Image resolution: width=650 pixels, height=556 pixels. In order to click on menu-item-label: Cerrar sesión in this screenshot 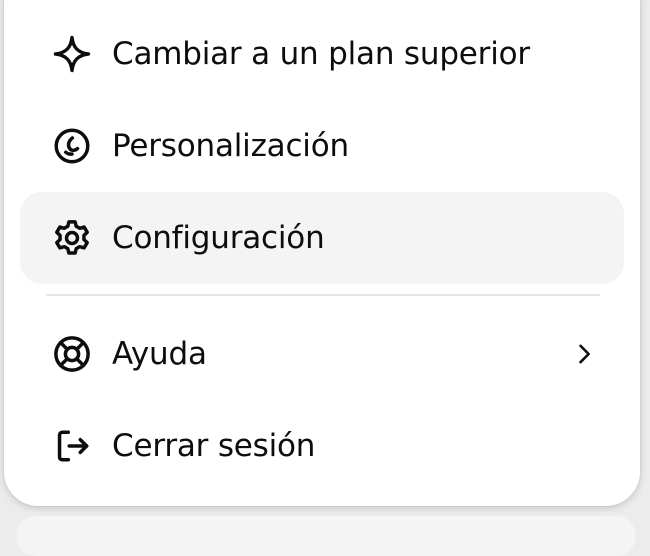, I will do `click(214, 446)`.